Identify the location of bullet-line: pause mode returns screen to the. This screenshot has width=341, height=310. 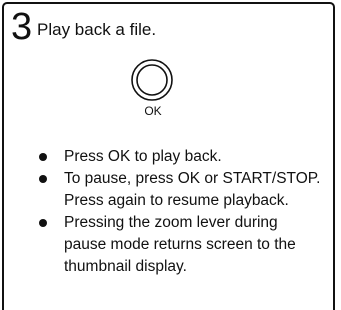
(180, 244).